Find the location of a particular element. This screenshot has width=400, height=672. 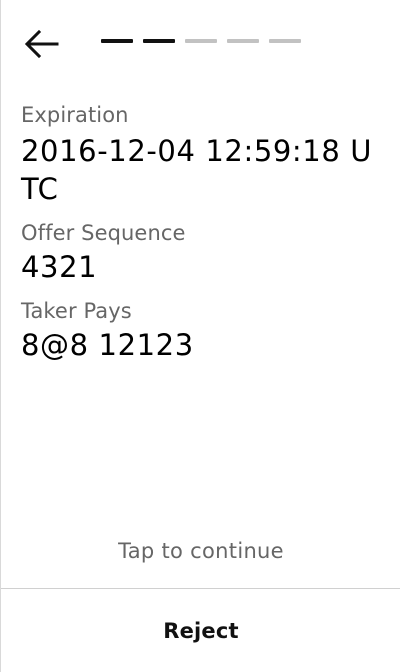

offer-sequence-value: 4321 is located at coordinates (59, 267).